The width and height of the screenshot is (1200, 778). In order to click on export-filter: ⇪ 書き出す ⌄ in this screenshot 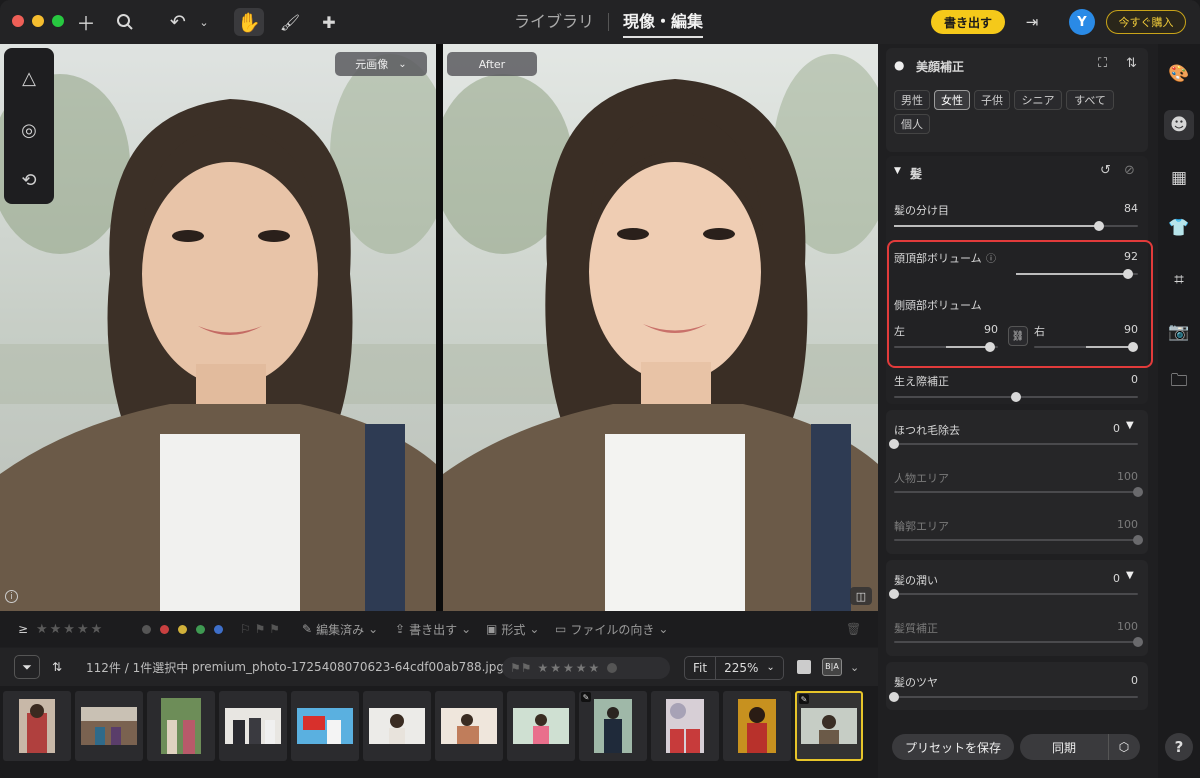, I will do `click(433, 629)`.